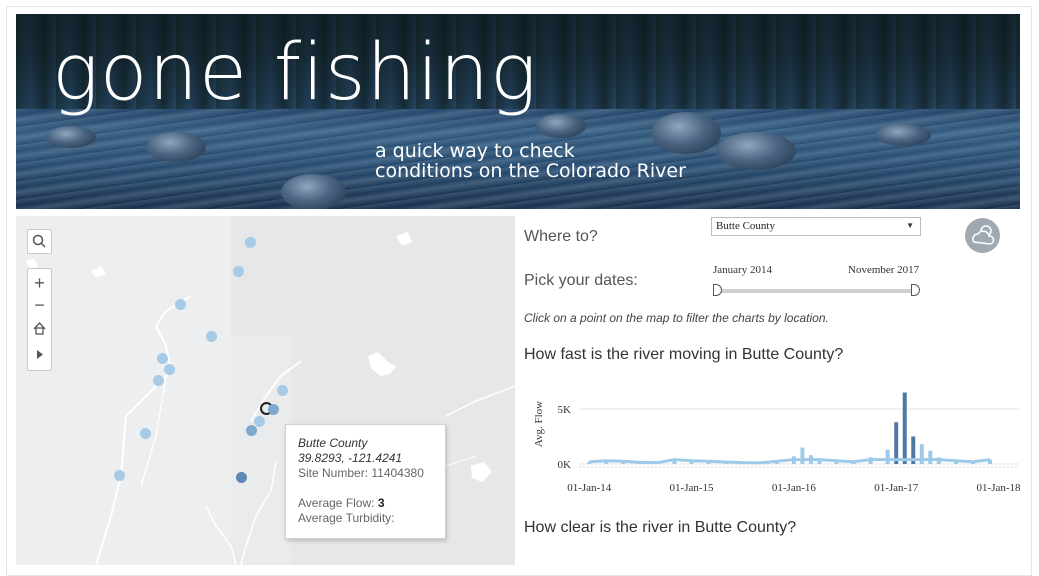 The width and height of the screenshot is (1039, 576). Describe the element at coordinates (910, 225) in the screenshot. I see `chevron-down-icon: ▼` at that location.